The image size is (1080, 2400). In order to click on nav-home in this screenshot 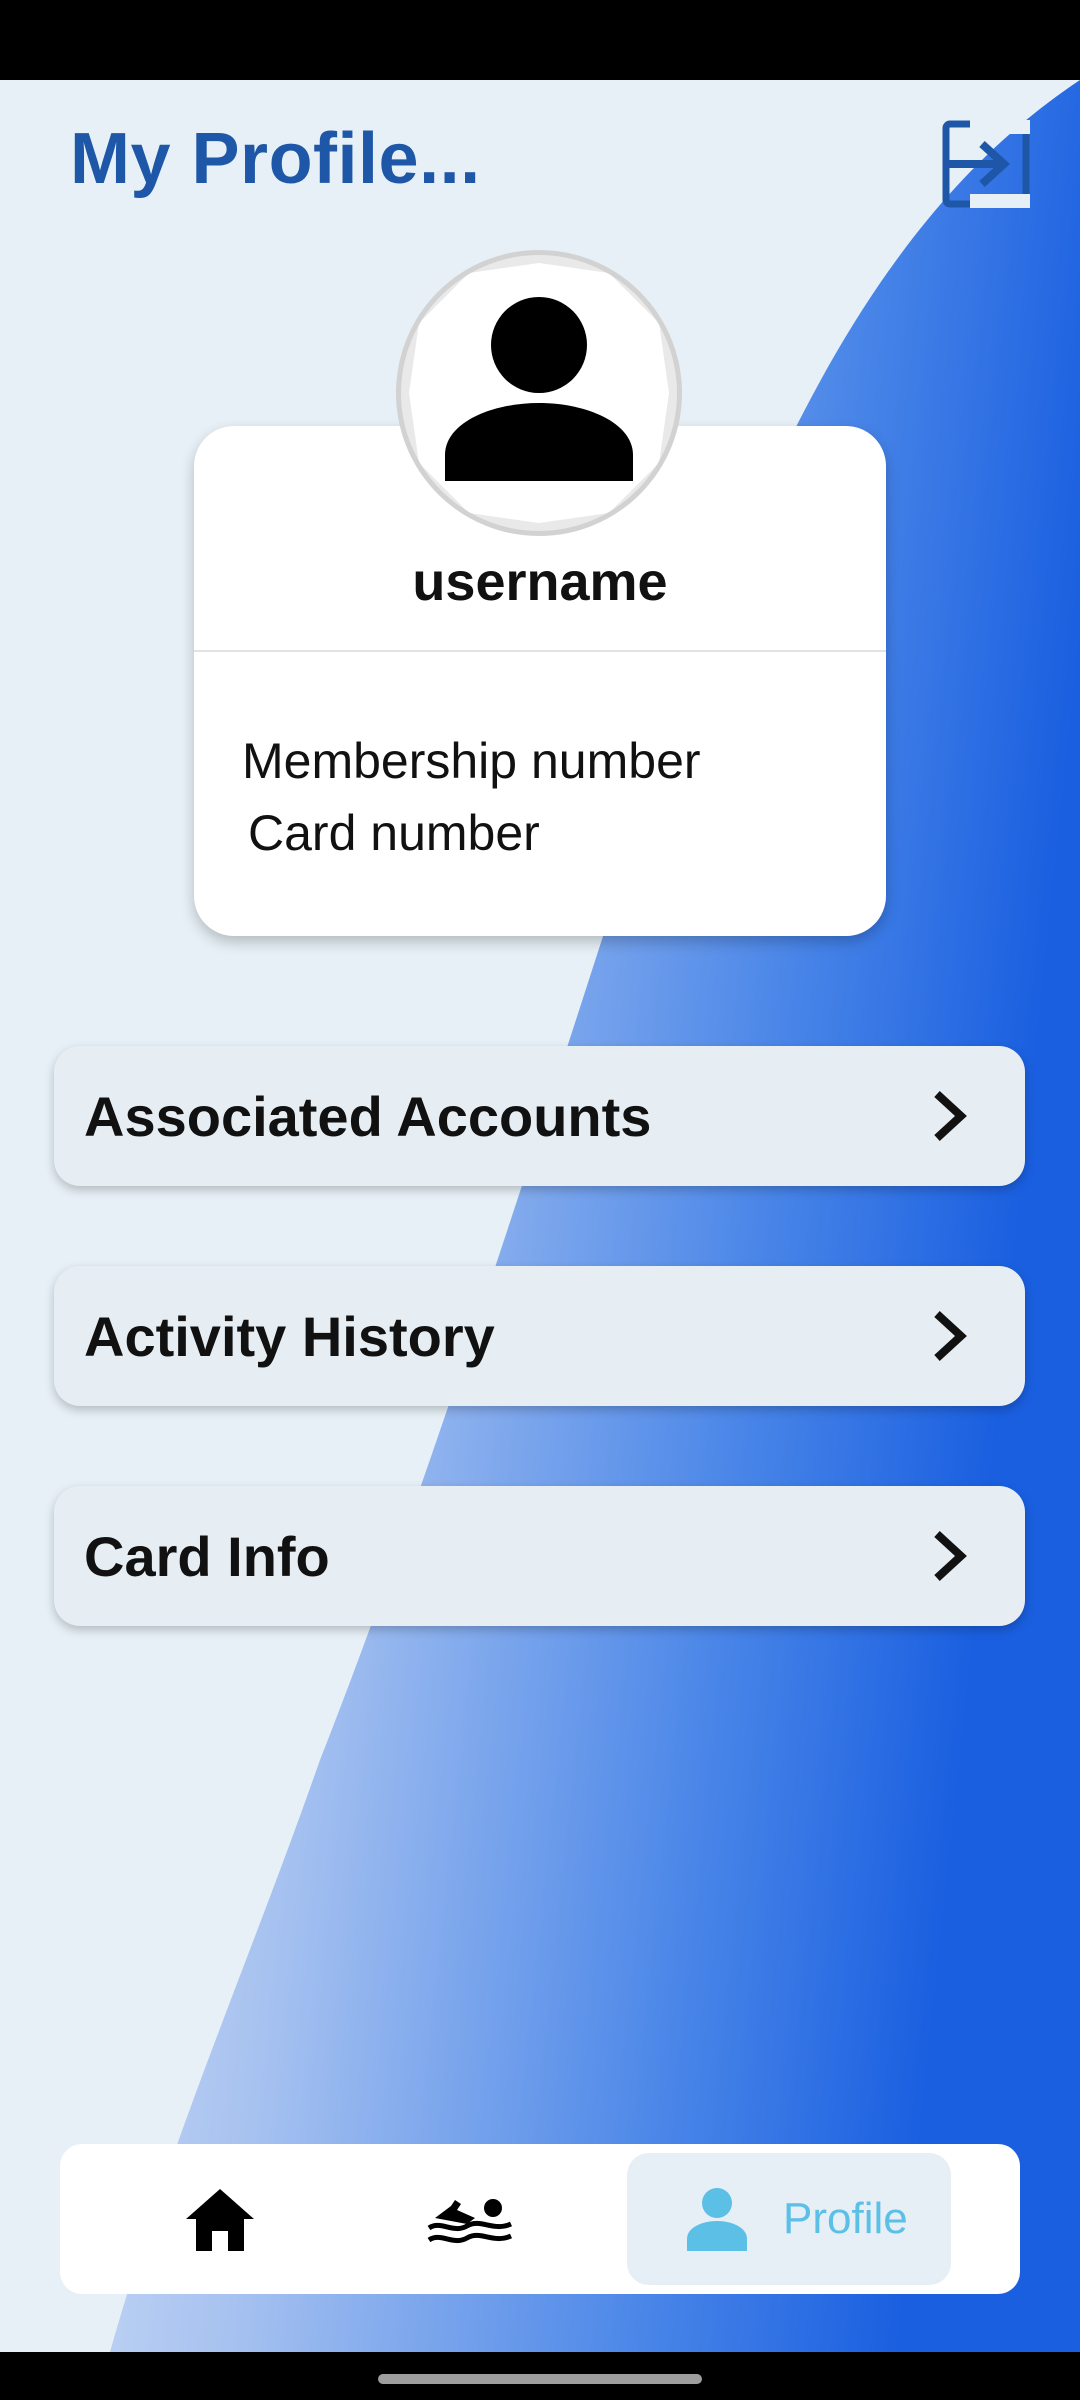, I will do `click(220, 2220)`.